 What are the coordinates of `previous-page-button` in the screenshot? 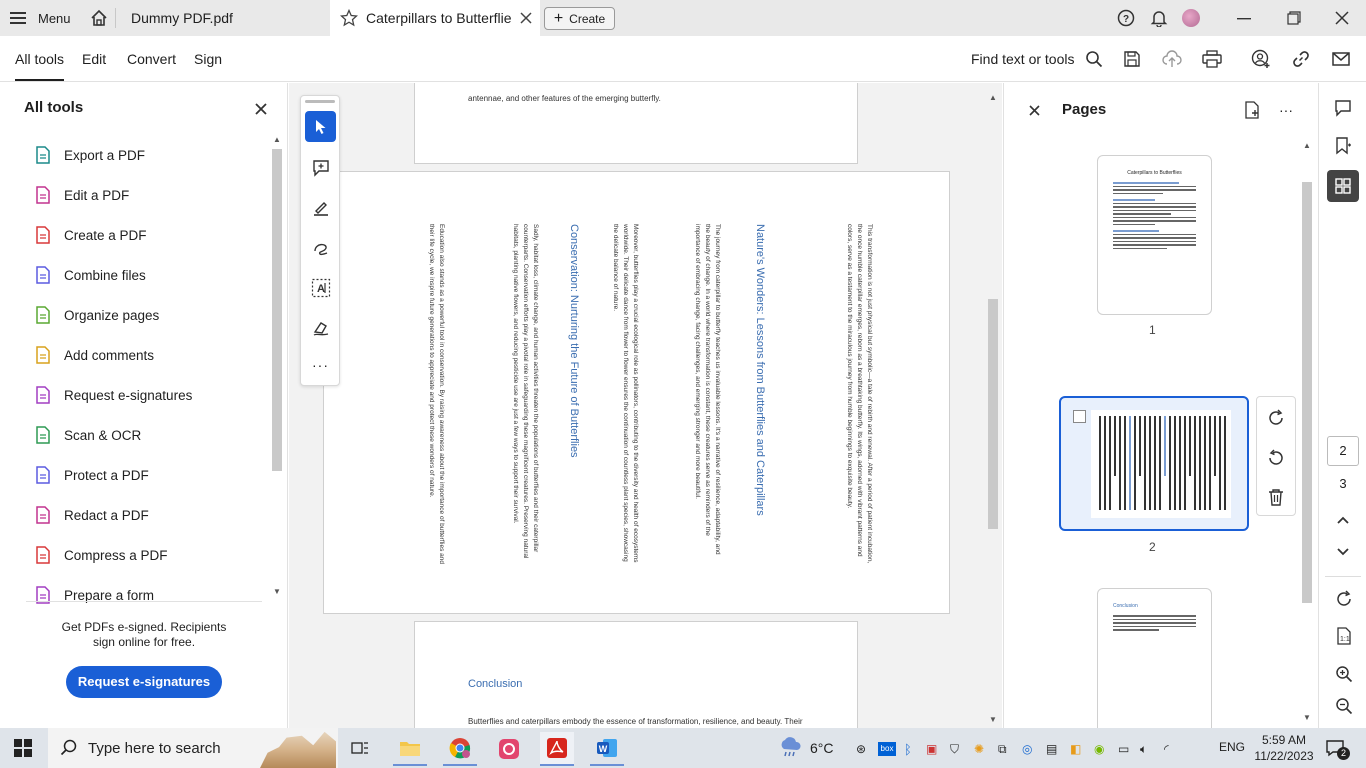 It's located at (1343, 520).